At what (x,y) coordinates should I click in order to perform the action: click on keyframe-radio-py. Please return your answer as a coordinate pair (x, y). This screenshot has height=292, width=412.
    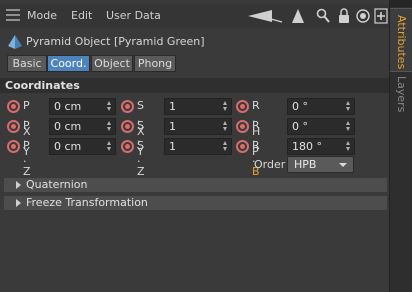
    Looking at the image, I should click on (13, 126).